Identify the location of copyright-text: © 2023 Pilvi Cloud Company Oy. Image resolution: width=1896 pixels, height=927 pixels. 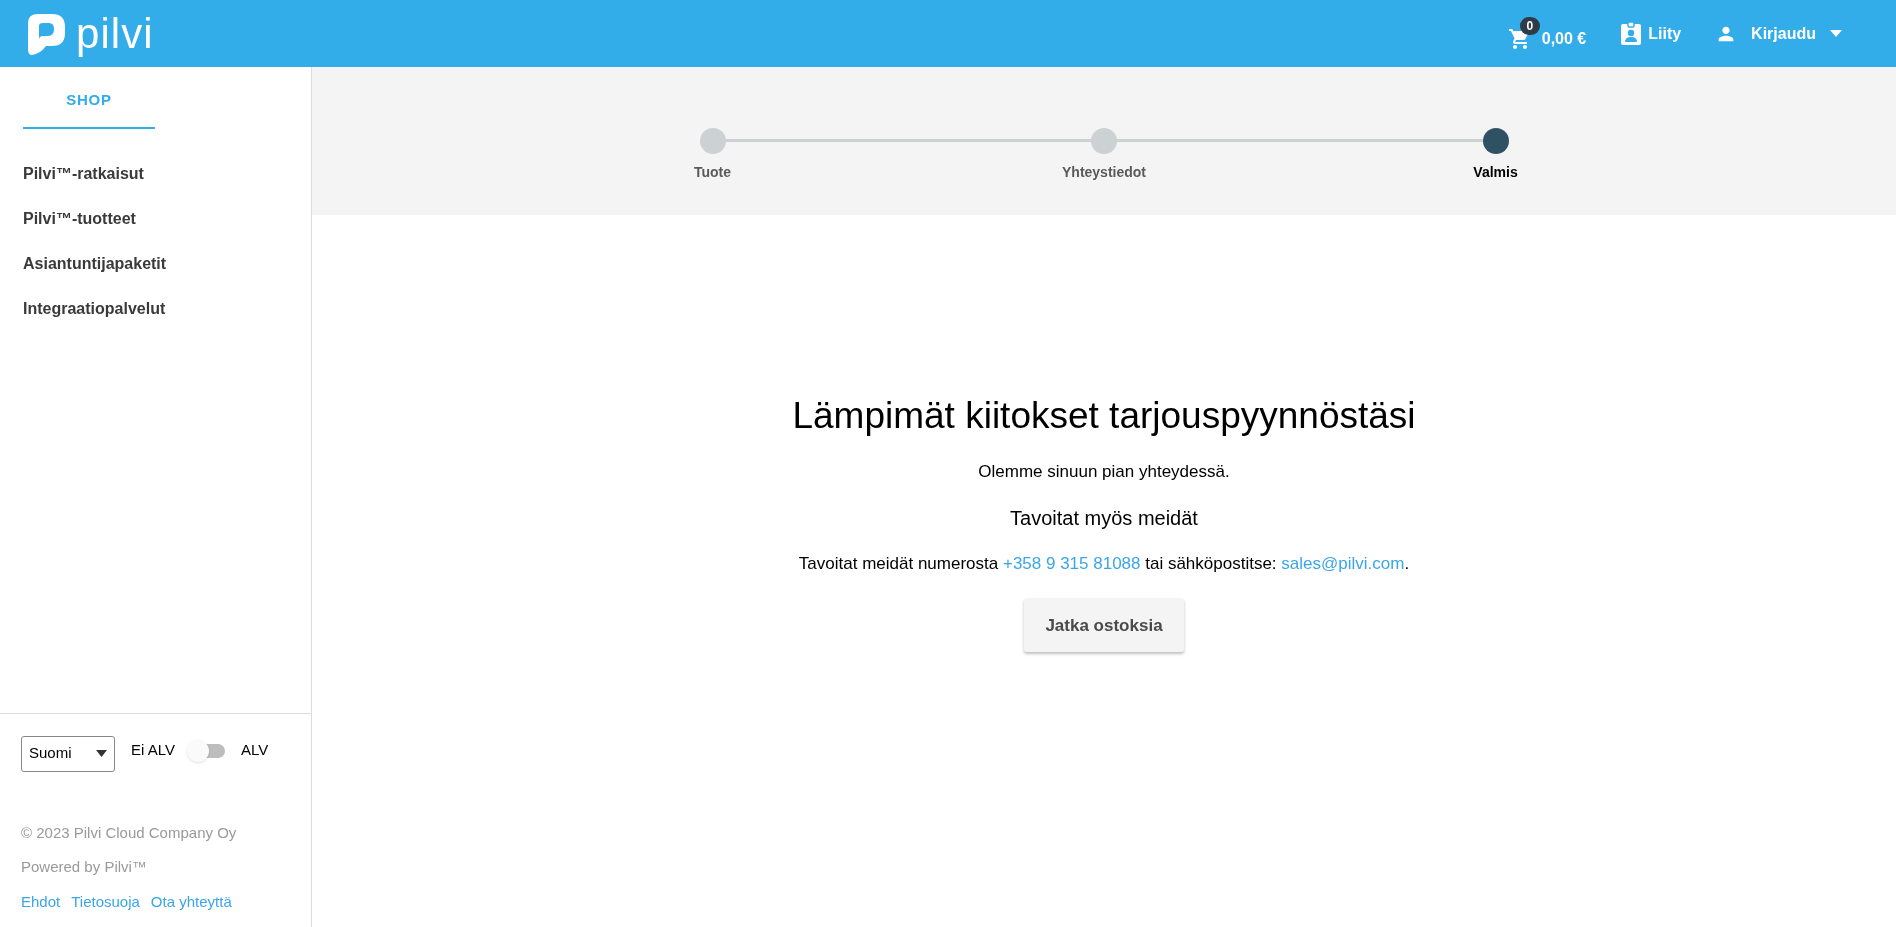
(129, 832).